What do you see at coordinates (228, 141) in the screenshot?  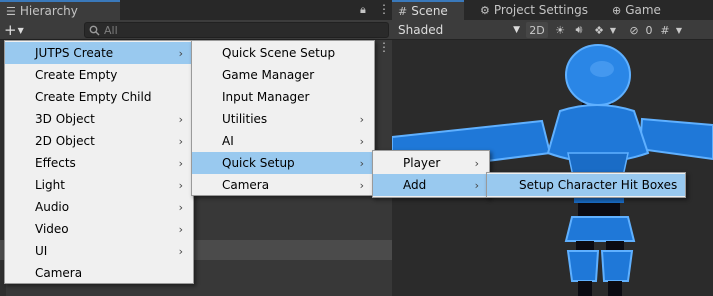 I see `menu-item-label: AI` at bounding box center [228, 141].